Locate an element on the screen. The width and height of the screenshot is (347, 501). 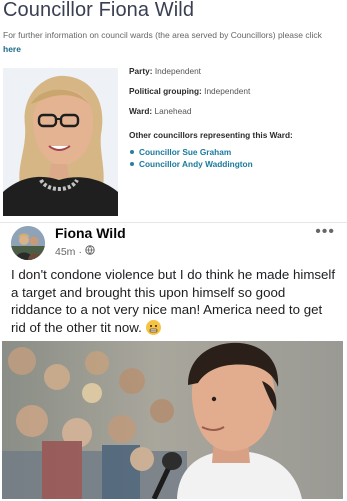
avatar-image is located at coordinates (28, 243).